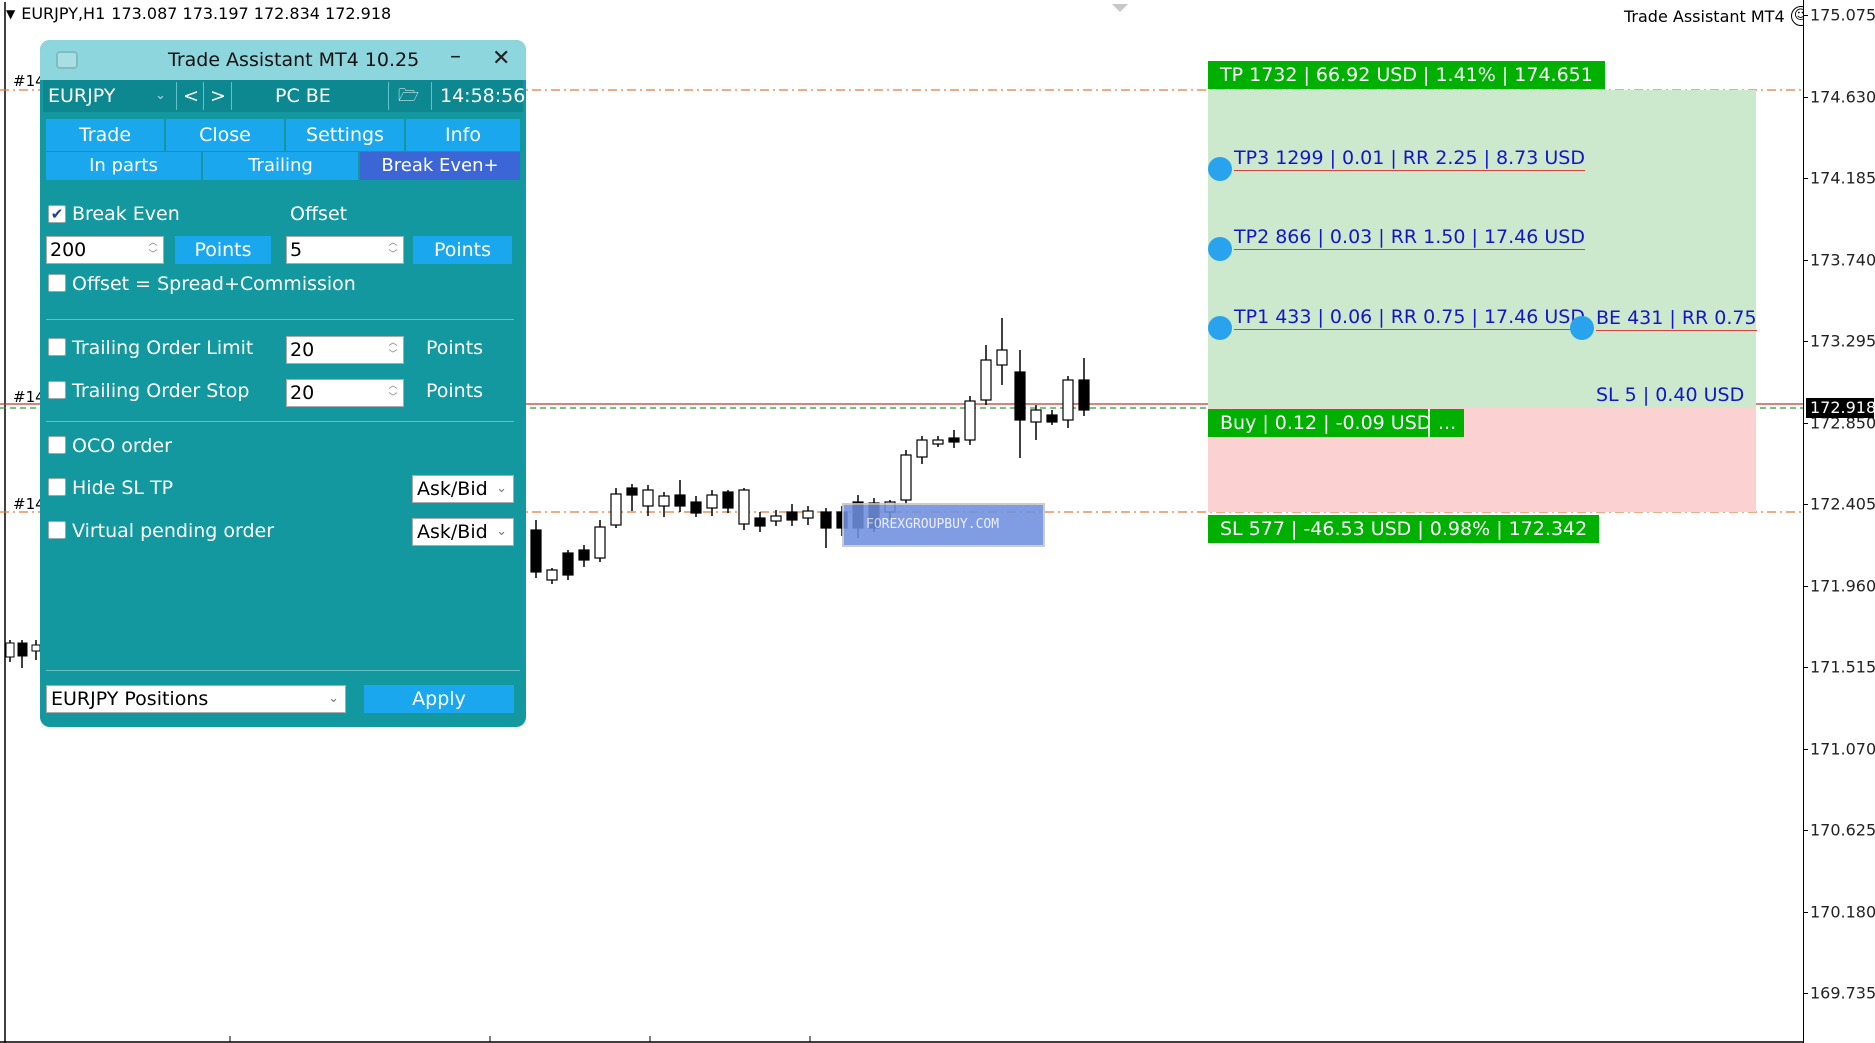 The height and width of the screenshot is (1043, 1875). Describe the element at coordinates (345, 250) in the screenshot. I see `offset-points-input: 5 ︿ ﹀` at that location.